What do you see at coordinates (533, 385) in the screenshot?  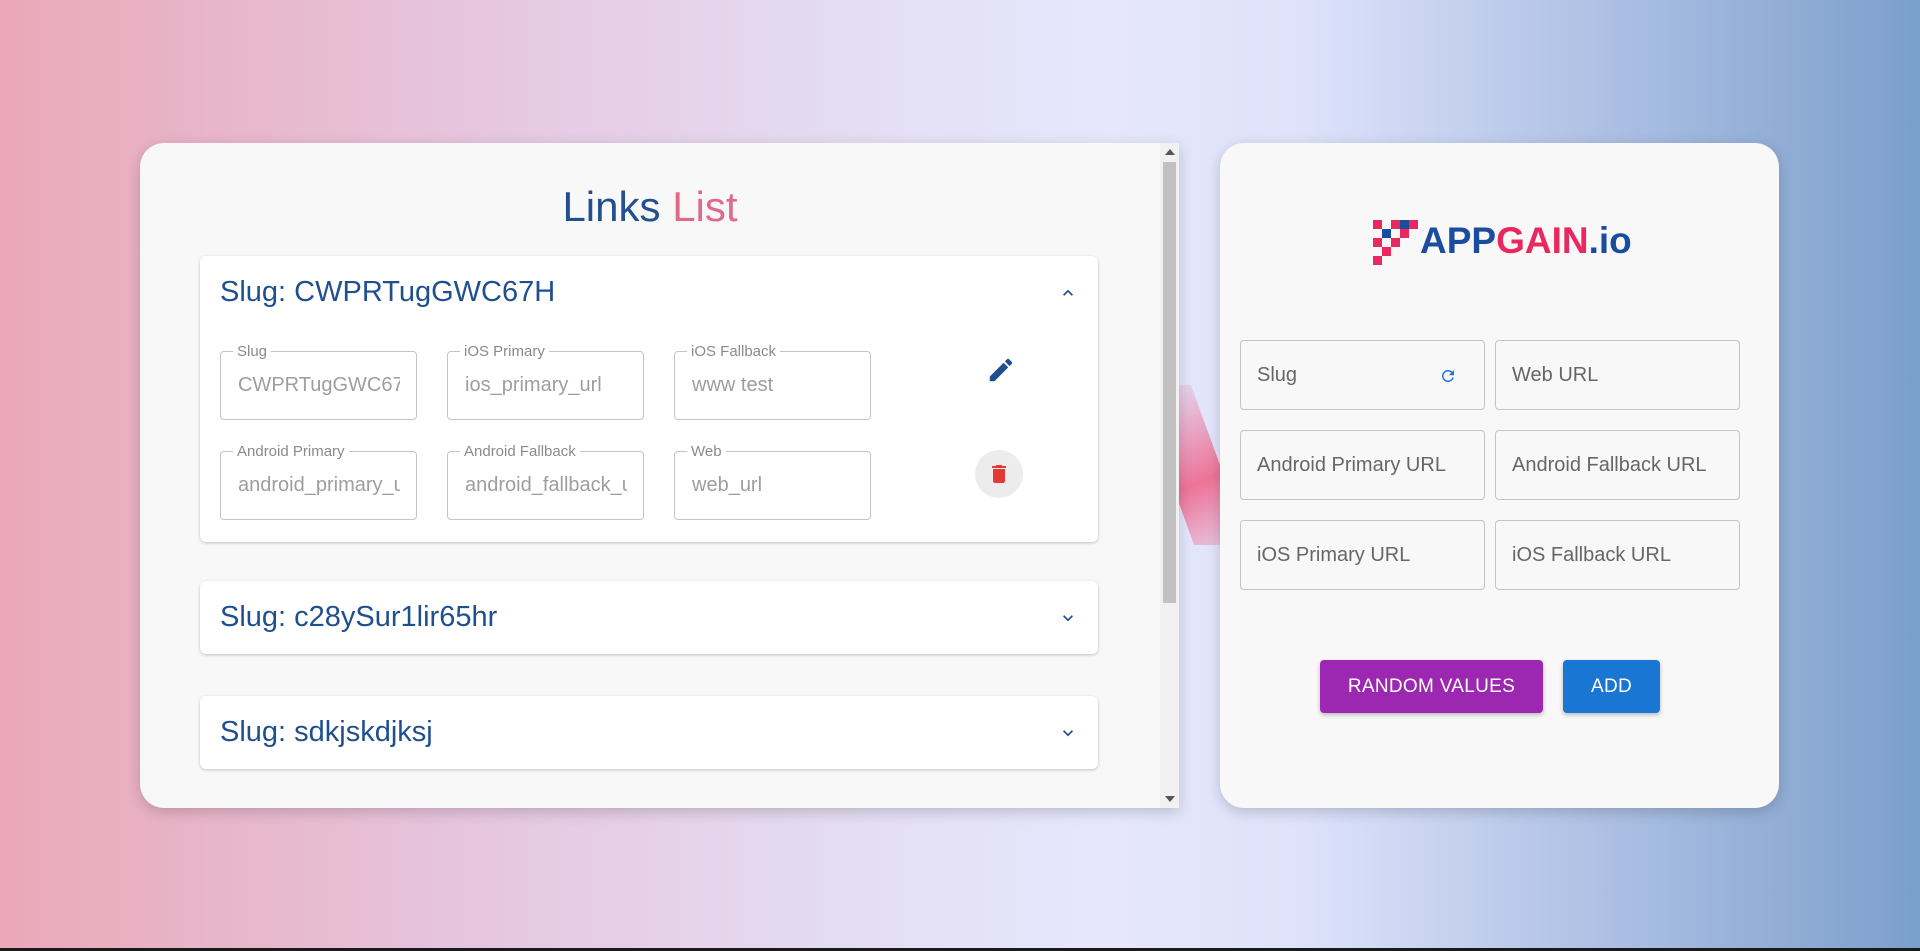 I see `field-value: ios_primary_url` at bounding box center [533, 385].